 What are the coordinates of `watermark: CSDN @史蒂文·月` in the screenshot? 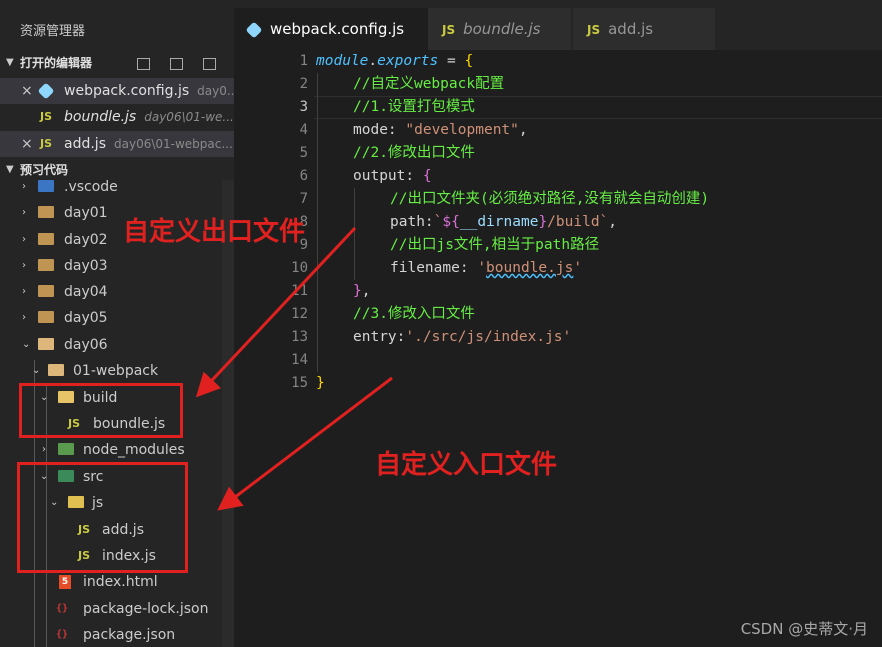 It's located at (804, 629).